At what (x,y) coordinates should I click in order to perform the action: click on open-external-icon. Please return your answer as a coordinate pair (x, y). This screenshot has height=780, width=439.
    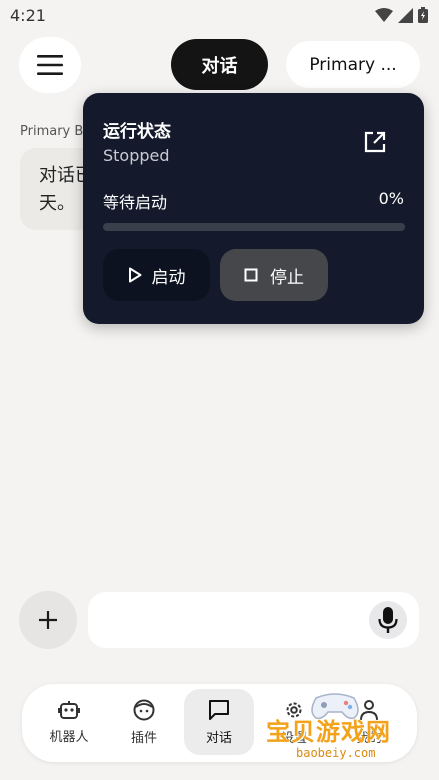
    Looking at the image, I should click on (375, 142).